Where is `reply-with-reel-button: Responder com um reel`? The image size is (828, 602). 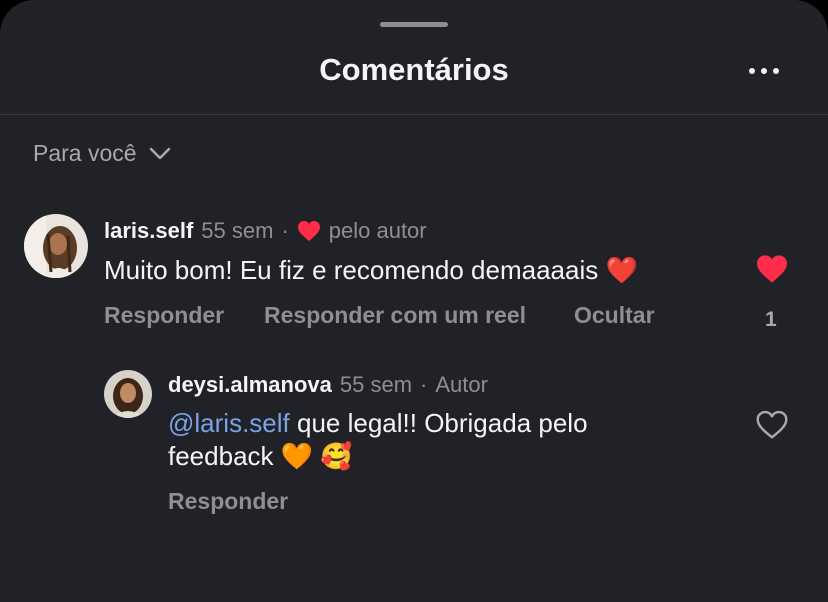
reply-with-reel-button: Responder com um reel is located at coordinates (395, 315).